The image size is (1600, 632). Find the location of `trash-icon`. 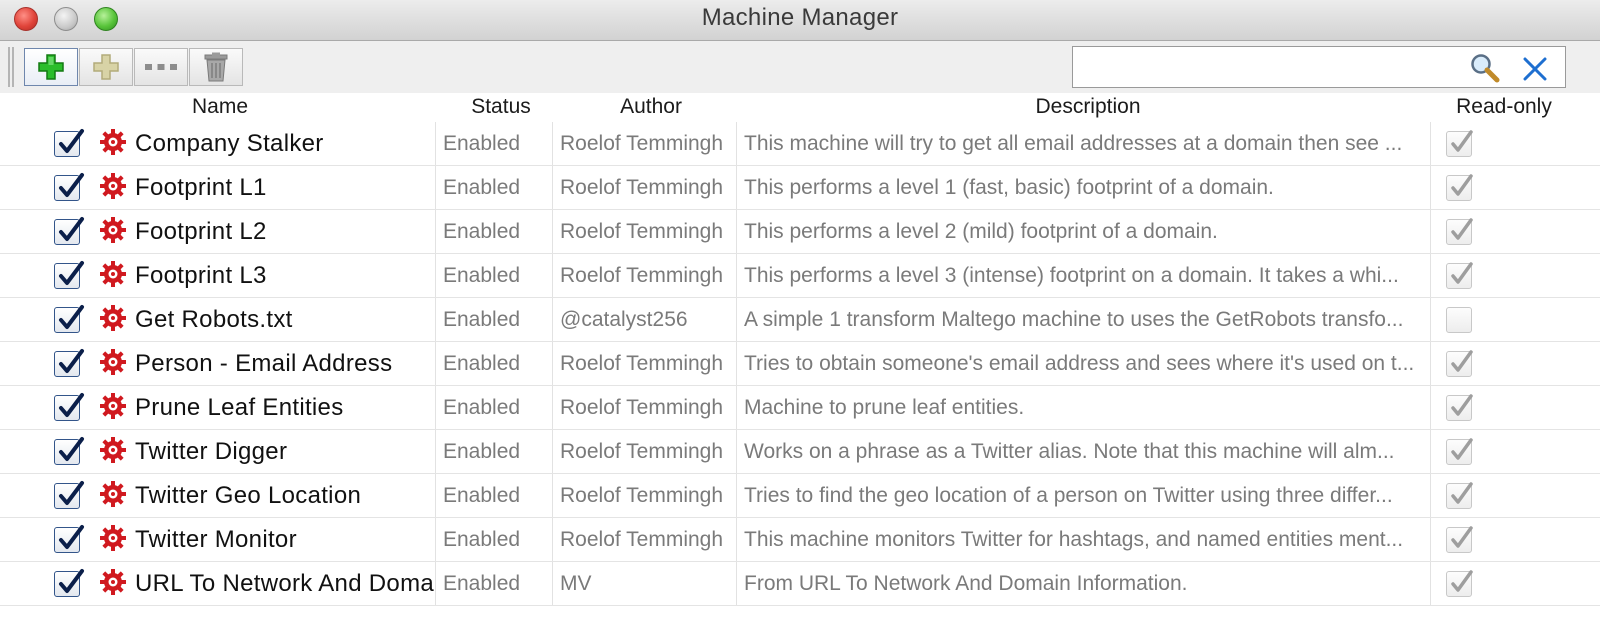

trash-icon is located at coordinates (216, 67).